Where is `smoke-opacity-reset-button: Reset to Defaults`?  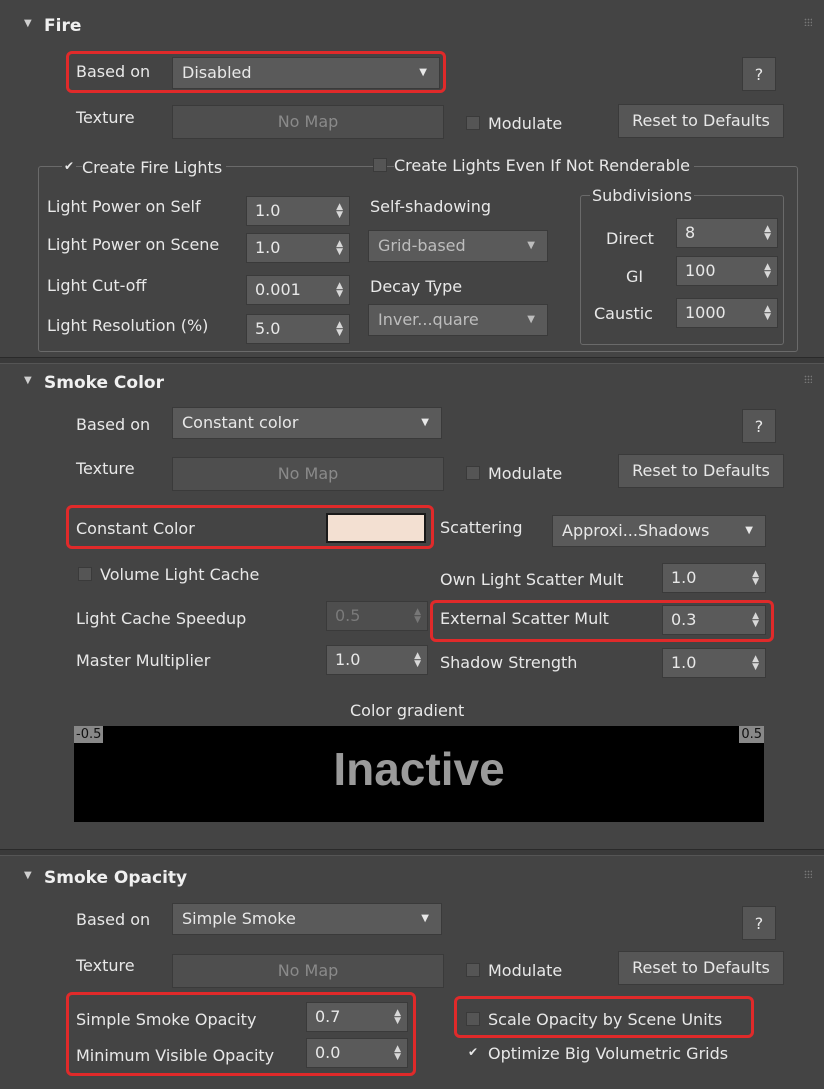
smoke-opacity-reset-button: Reset to Defaults is located at coordinates (701, 968).